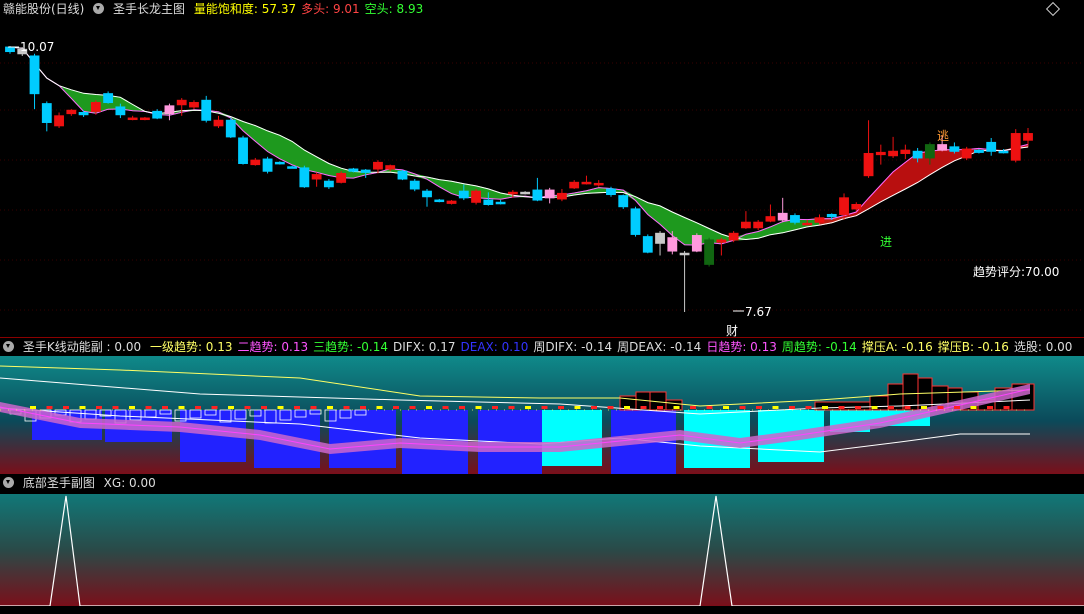 Image resolution: width=1084 pixels, height=614 pixels. What do you see at coordinates (129, 483) in the screenshot?
I see `sub2-field-0: XG: 0.00` at bounding box center [129, 483].